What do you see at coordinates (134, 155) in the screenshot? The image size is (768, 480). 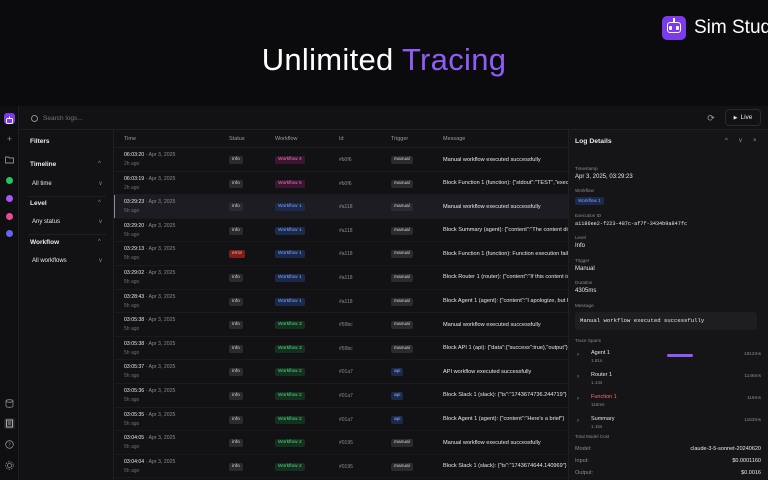 I see `row-time-value: 06:03:20` at bounding box center [134, 155].